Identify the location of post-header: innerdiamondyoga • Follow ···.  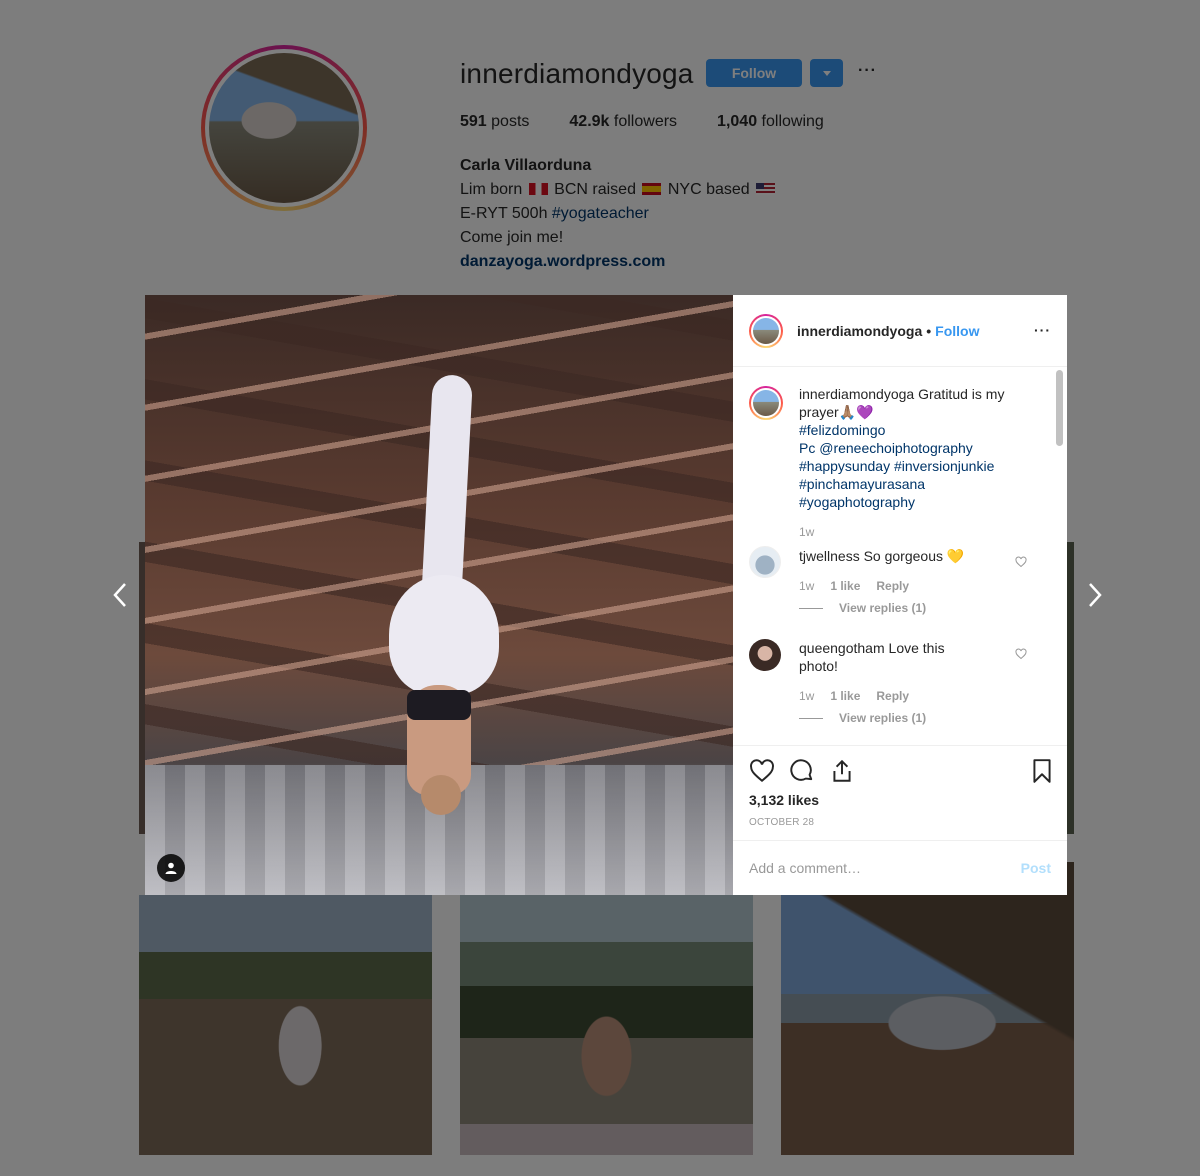
(900, 331).